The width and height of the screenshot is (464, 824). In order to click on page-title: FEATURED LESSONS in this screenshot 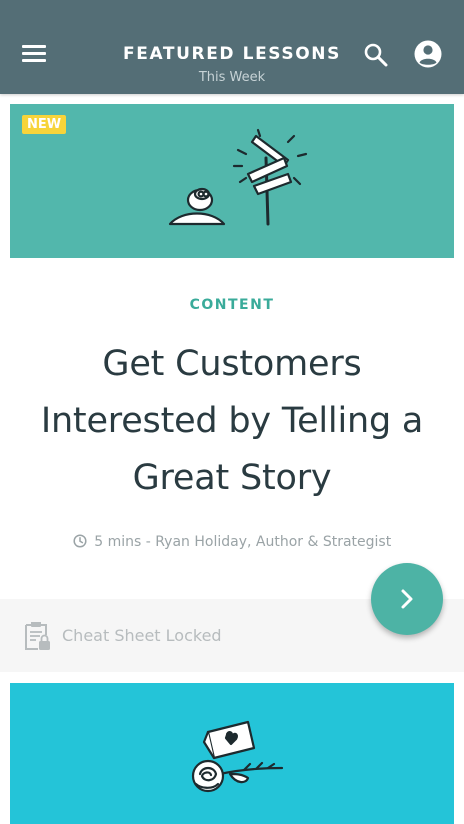, I will do `click(232, 54)`.